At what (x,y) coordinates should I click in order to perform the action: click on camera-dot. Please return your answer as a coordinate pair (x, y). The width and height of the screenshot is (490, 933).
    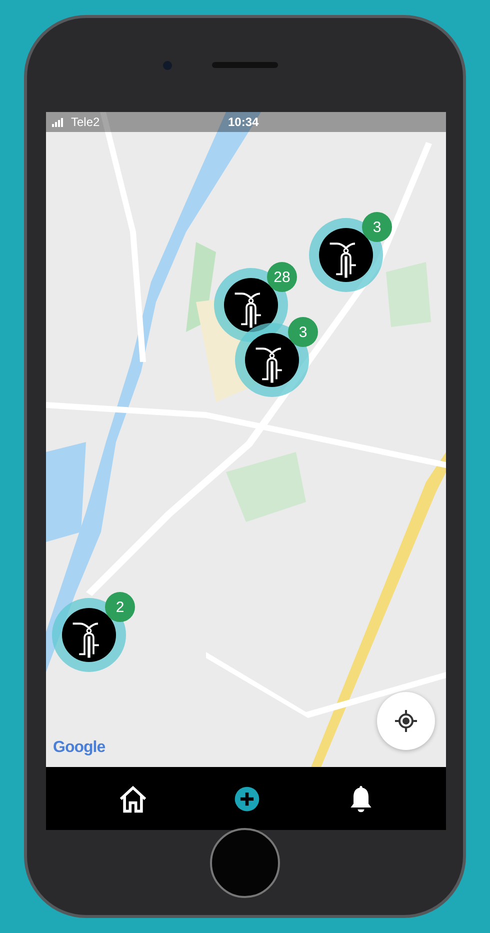
    Looking at the image, I should click on (167, 65).